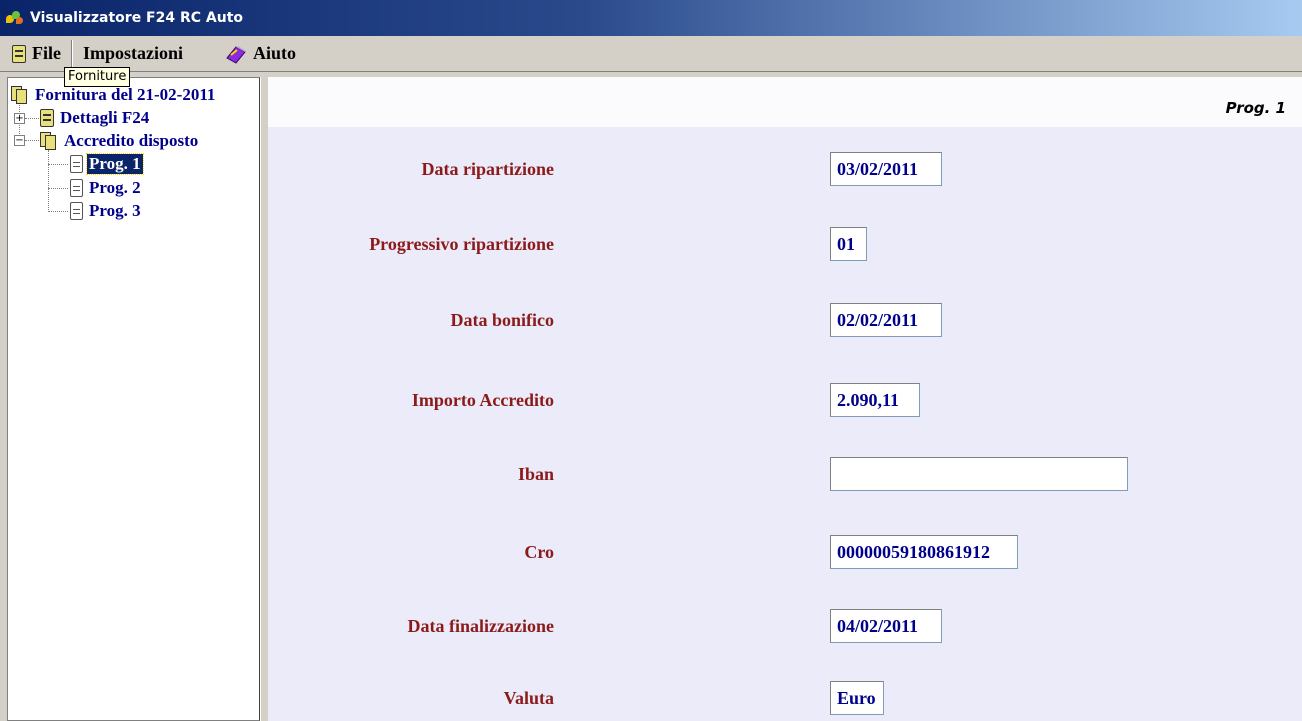 This screenshot has height=721, width=1302. Describe the element at coordinates (264, 399) in the screenshot. I see `panel-splitter` at that location.